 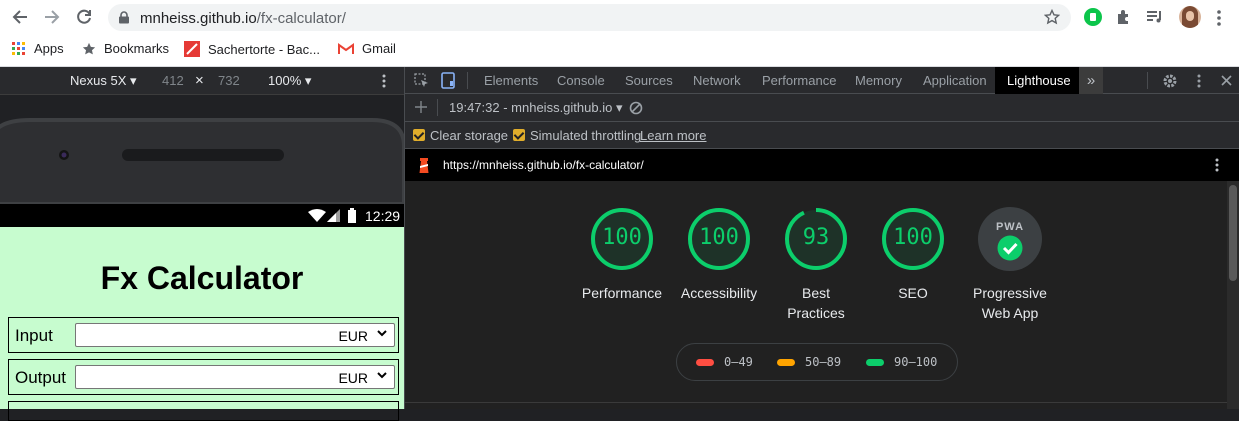 What do you see at coordinates (1052, 17) in the screenshot?
I see `bookmark-star-icon` at bounding box center [1052, 17].